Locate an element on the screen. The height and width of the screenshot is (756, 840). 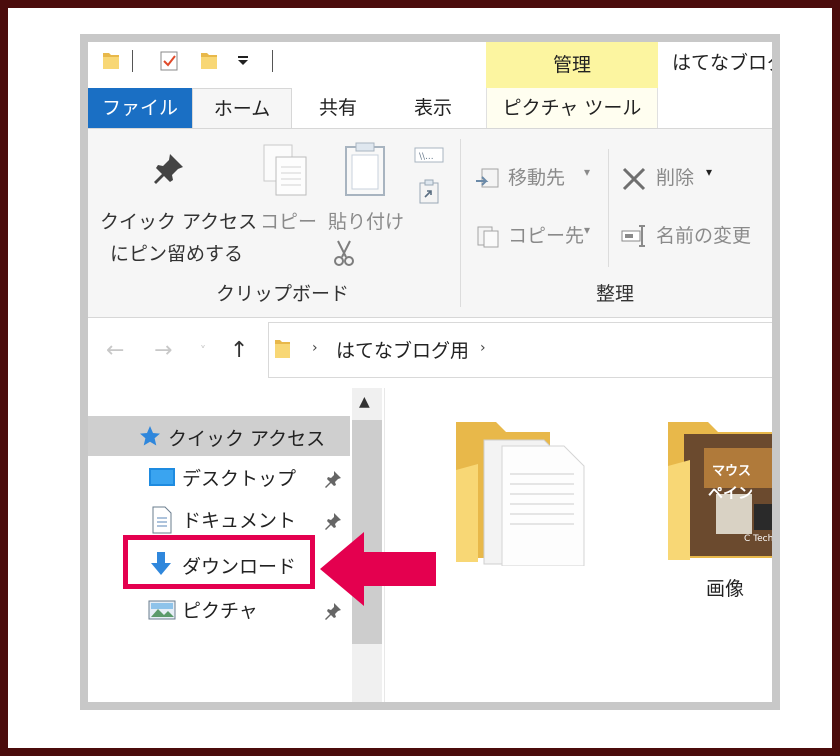
tab-home: ホーム is located at coordinates (242, 109).